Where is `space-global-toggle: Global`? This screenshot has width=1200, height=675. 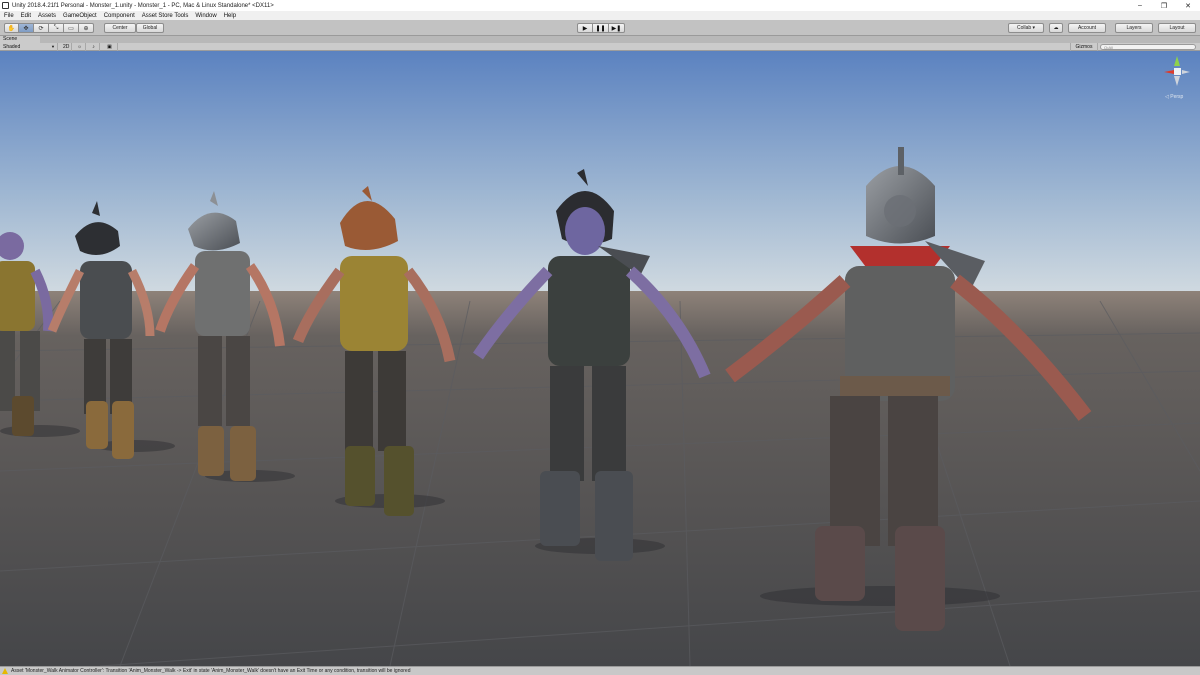
space-global-toggle: Global is located at coordinates (150, 28).